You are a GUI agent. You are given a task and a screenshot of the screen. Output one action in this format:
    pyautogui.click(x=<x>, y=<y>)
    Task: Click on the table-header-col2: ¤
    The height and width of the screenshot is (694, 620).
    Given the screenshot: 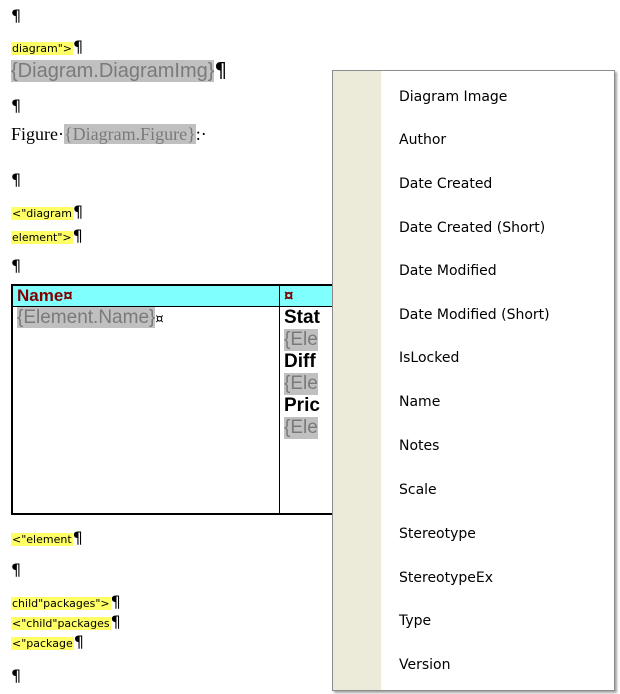 What is the action you would take?
    pyautogui.click(x=308, y=295)
    